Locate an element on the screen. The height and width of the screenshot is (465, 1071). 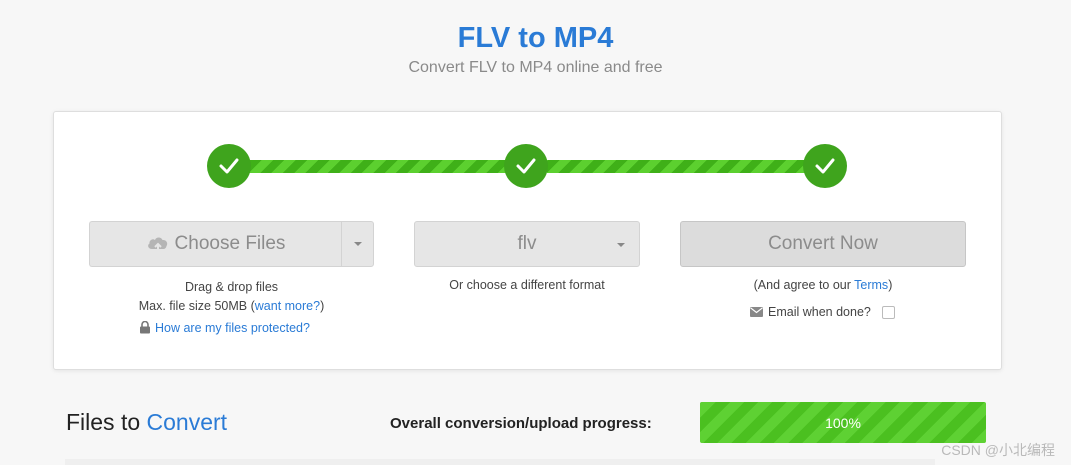
format-select-value: flv is located at coordinates (527, 243).